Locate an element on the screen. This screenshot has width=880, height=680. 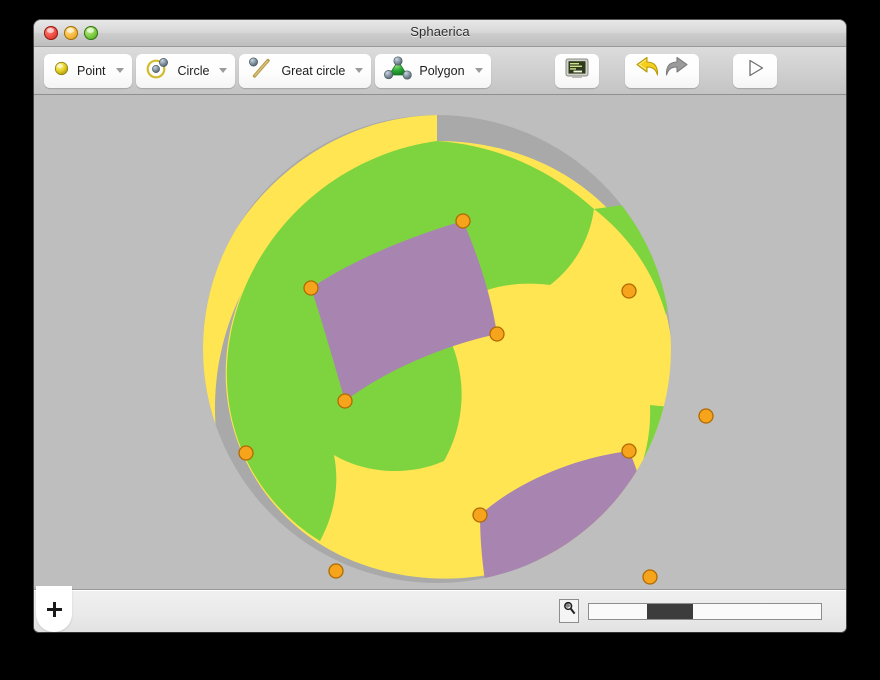
tool-point: Point is located at coordinates (88, 70).